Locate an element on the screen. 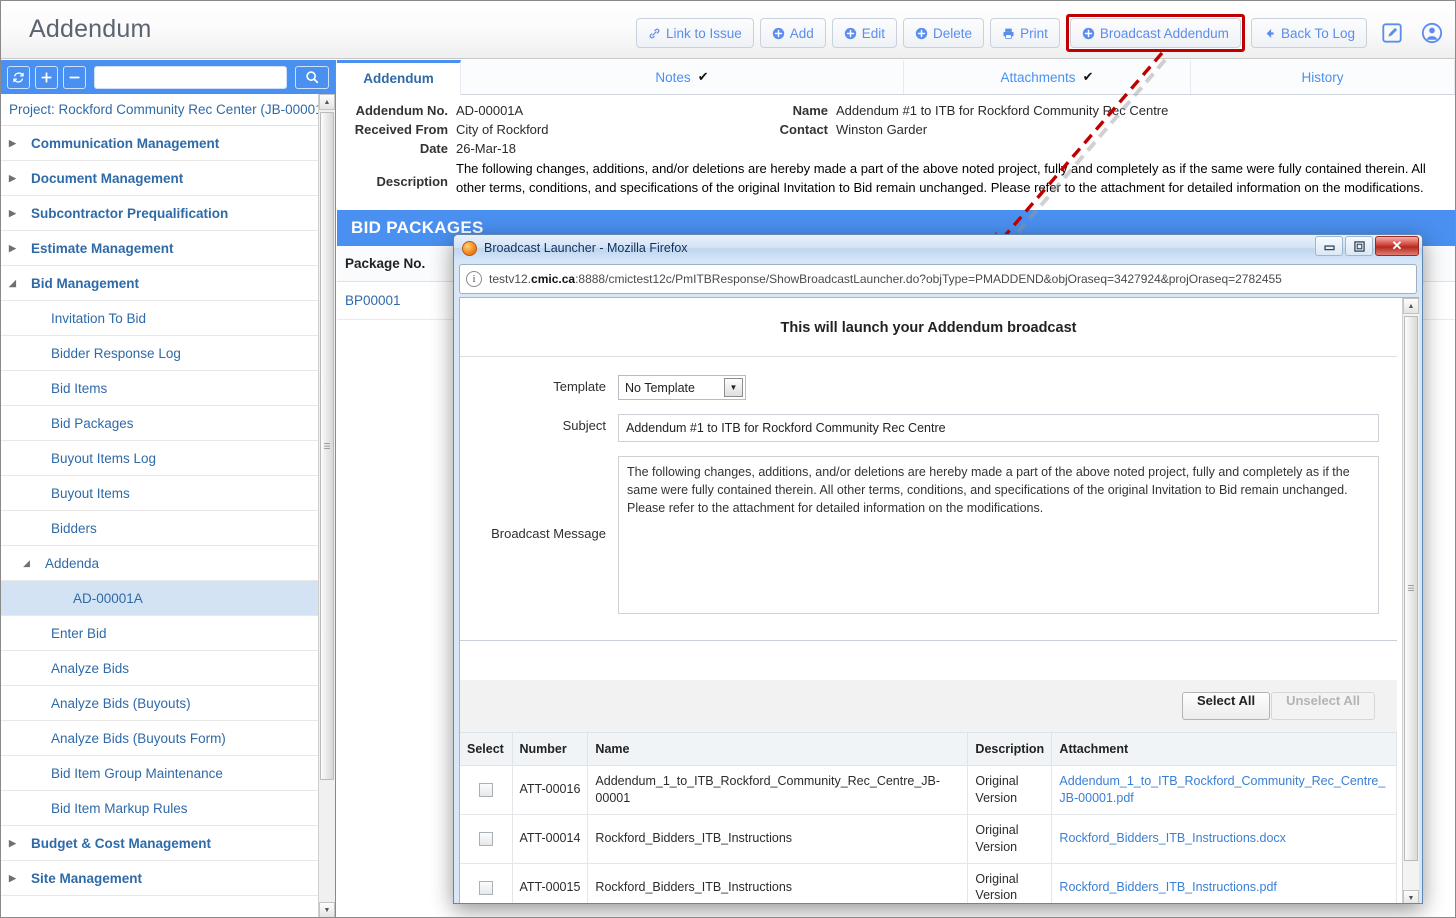 This screenshot has height=918, width=1456. col-description: Description is located at coordinates (1010, 749).